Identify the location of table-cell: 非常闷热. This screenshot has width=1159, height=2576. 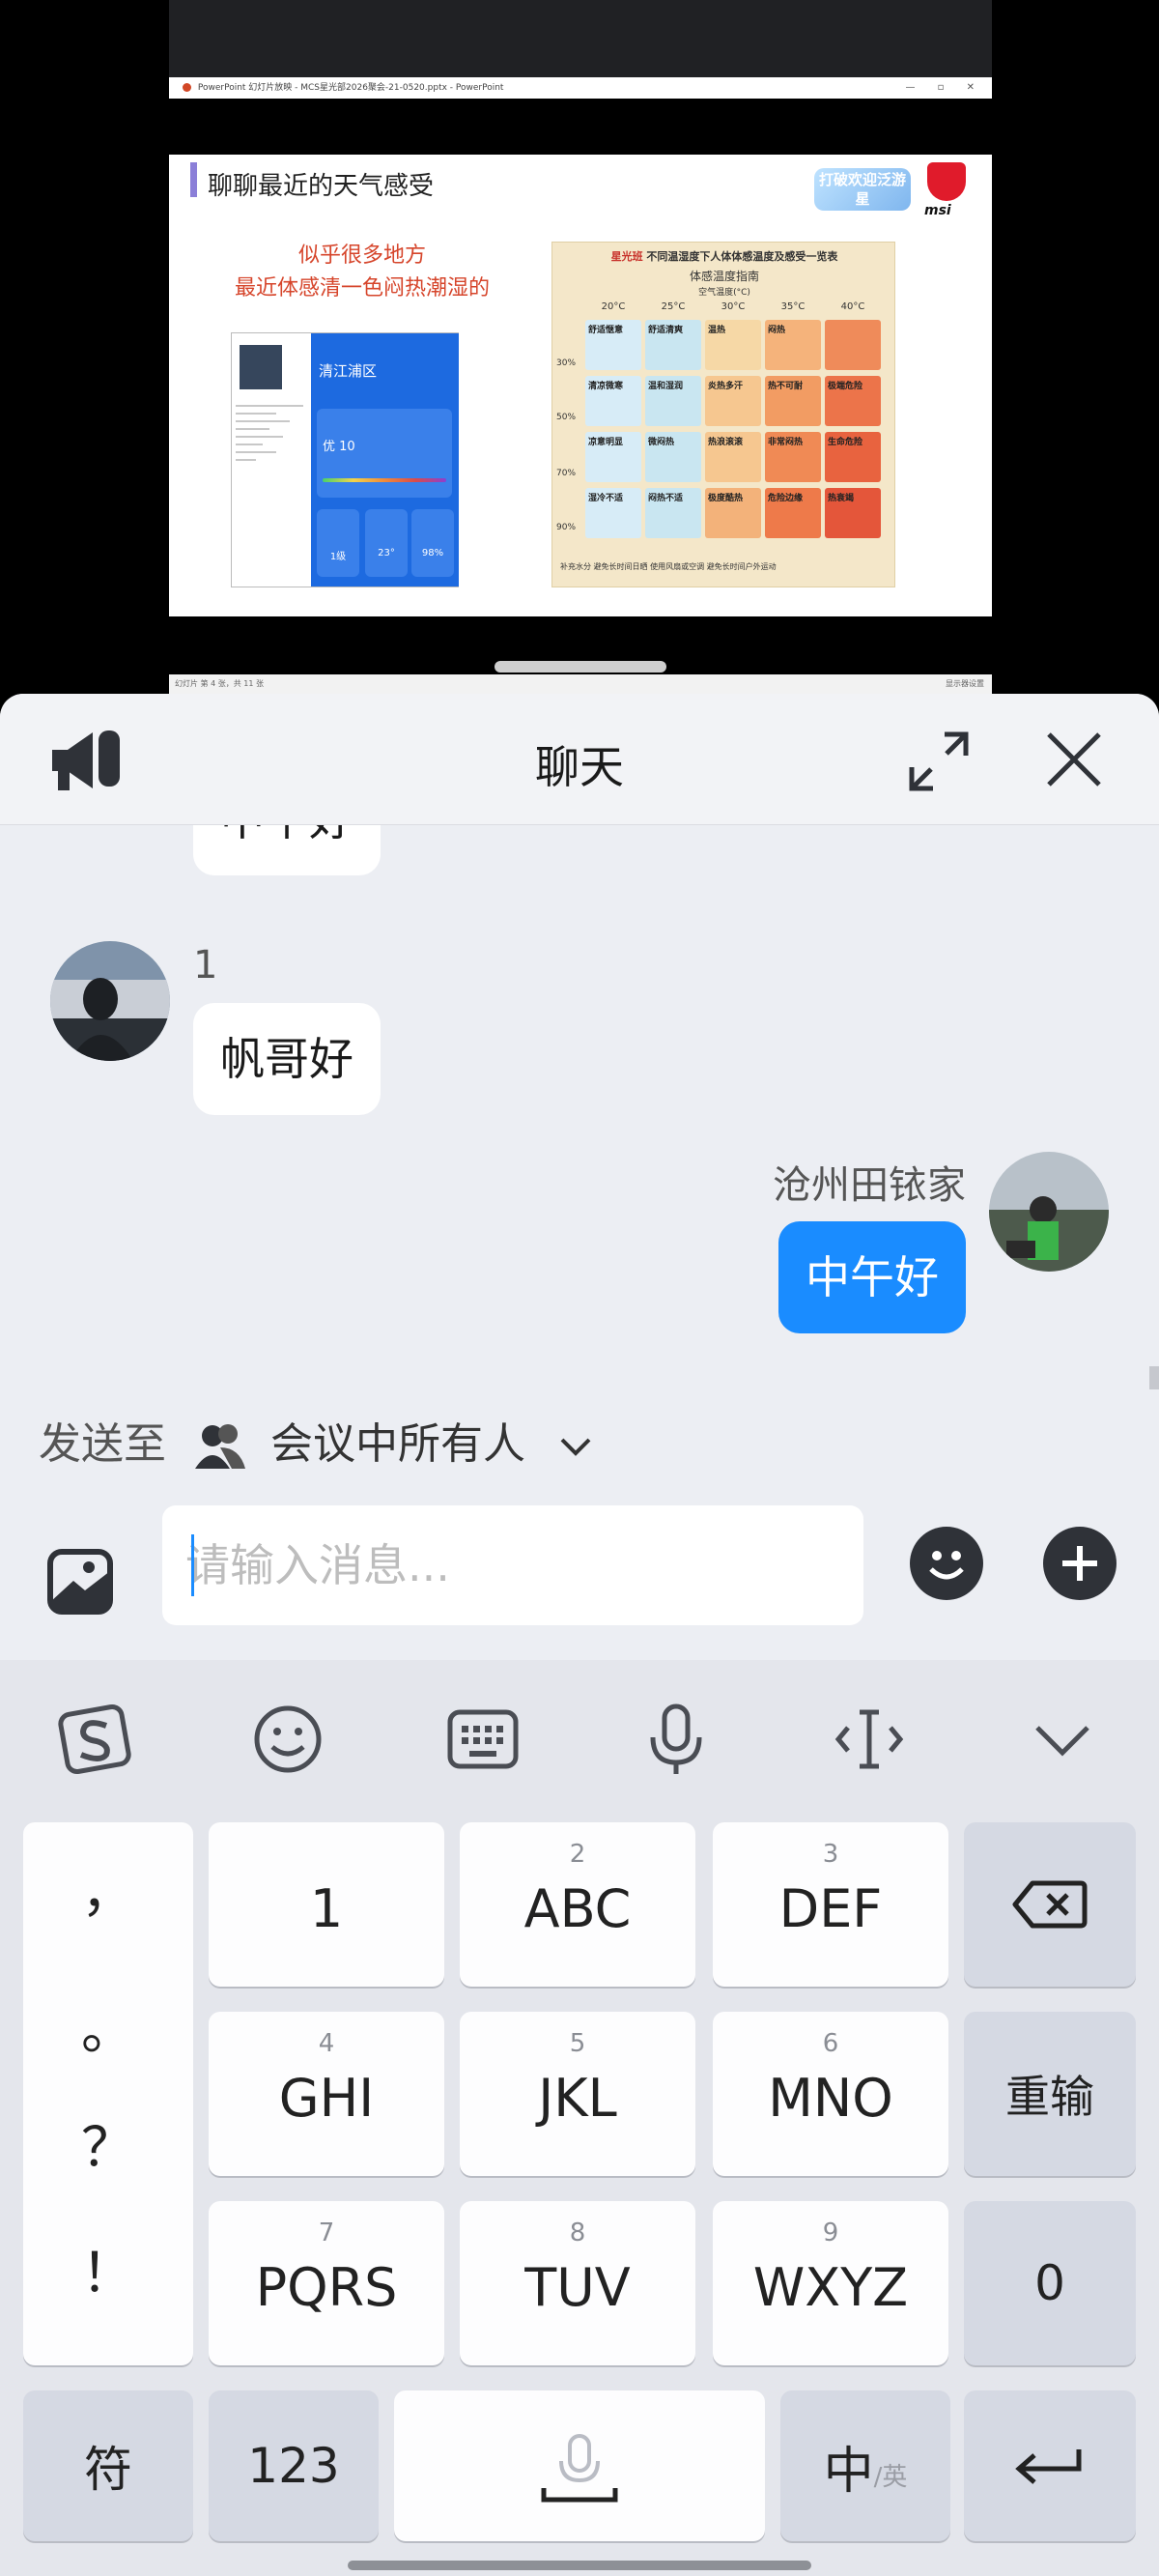
(793, 457).